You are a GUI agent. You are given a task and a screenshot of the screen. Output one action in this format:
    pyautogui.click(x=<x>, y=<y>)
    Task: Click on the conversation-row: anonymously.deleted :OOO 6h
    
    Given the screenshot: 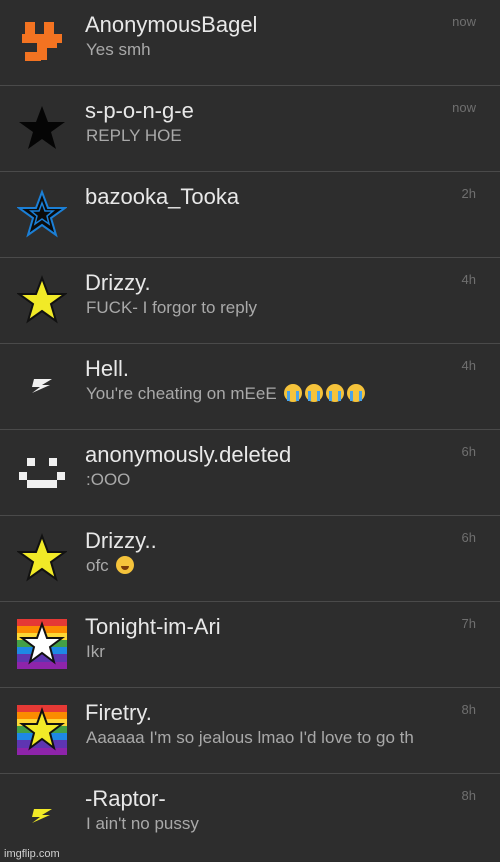 What is the action you would take?
    pyautogui.click(x=250, y=473)
    